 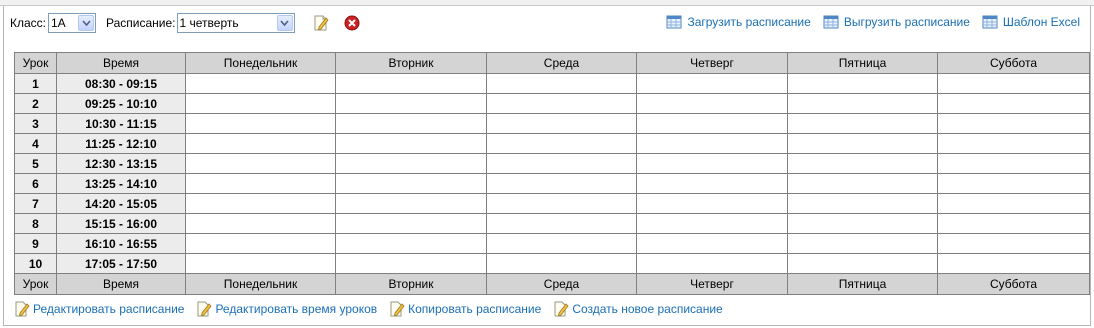 I want to click on lesson-time-cell: 09:25 - 10:10, so click(x=121, y=103).